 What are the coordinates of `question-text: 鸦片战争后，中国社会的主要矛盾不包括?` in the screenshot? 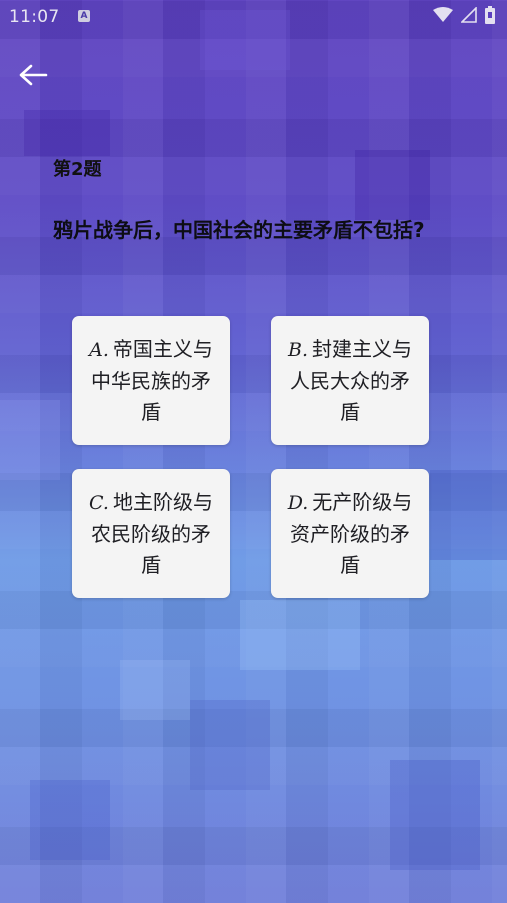 It's located at (239, 230).